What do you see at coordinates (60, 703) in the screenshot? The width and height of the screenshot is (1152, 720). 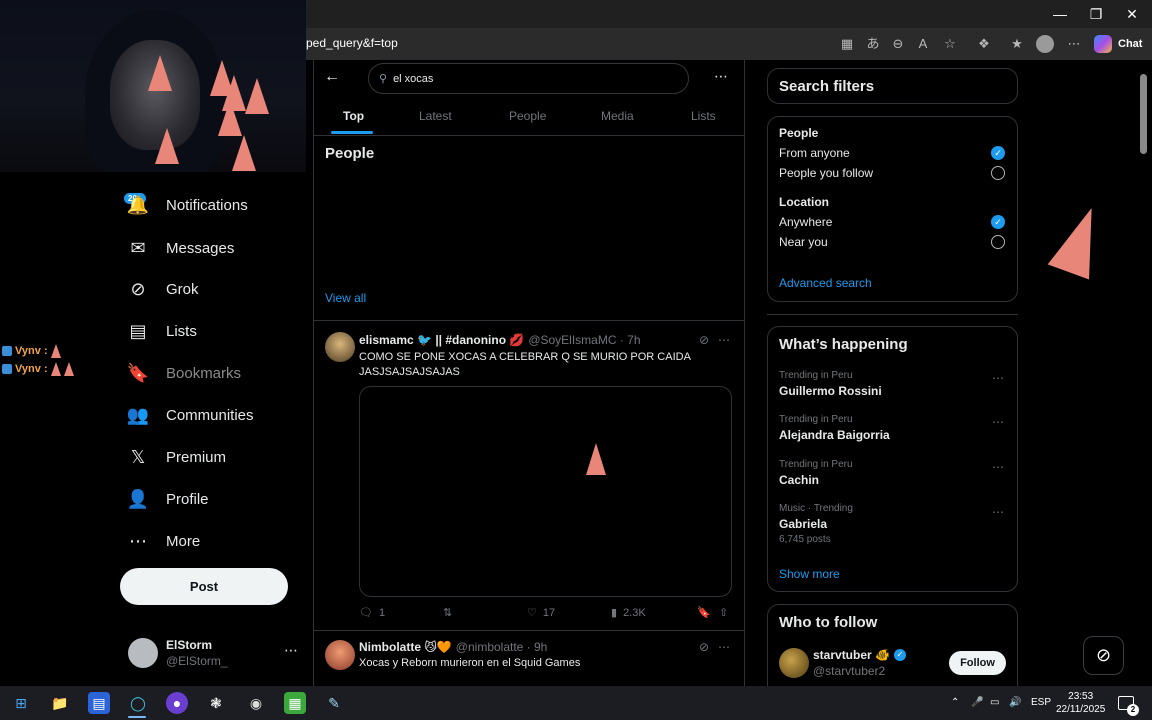 I see `file-explorer-icon: 📁` at bounding box center [60, 703].